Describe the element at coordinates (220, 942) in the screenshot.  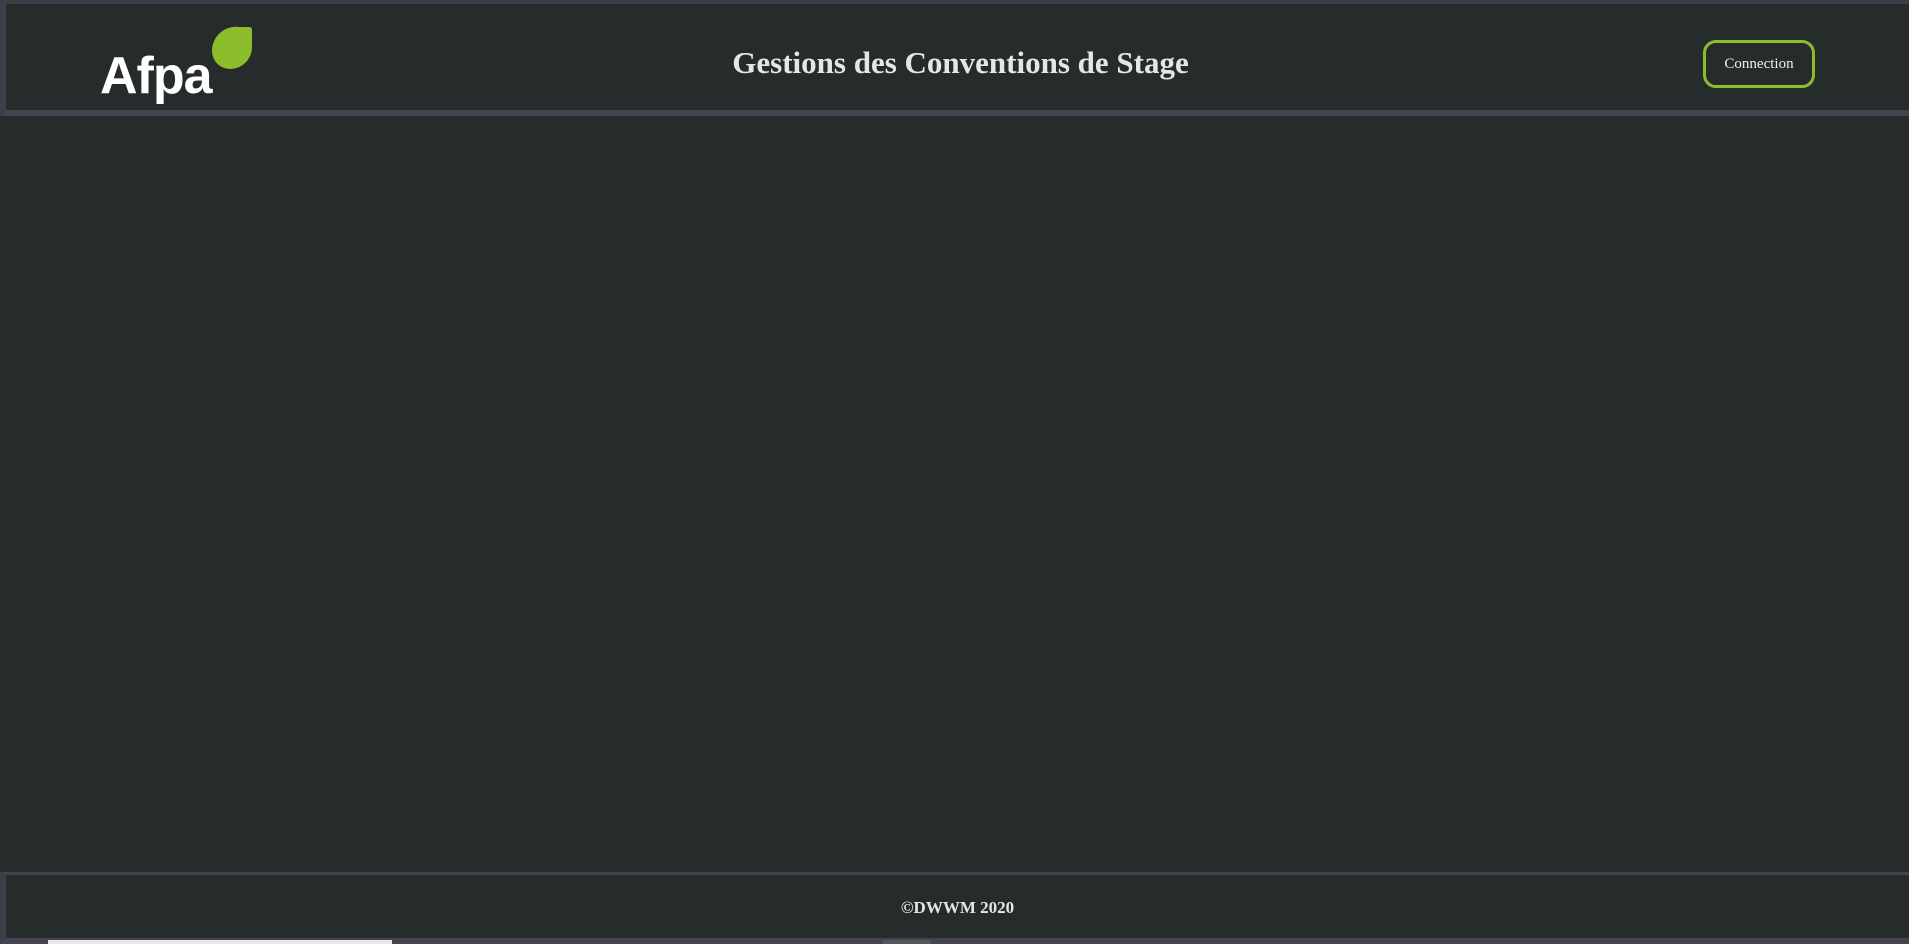
I see `taskbar-strip` at that location.